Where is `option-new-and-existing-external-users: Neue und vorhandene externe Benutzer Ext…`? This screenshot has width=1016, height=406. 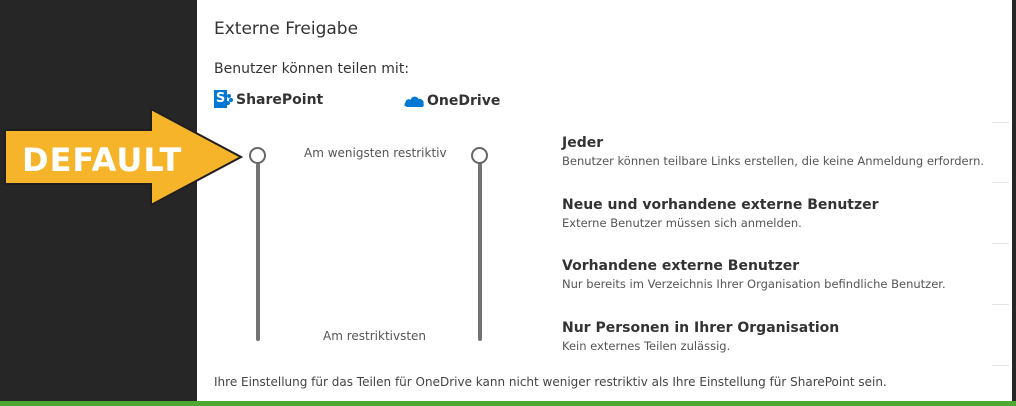
option-new-and-existing-external-users: Neue und vorhandene externe Benutzer Ext… is located at coordinates (720, 213).